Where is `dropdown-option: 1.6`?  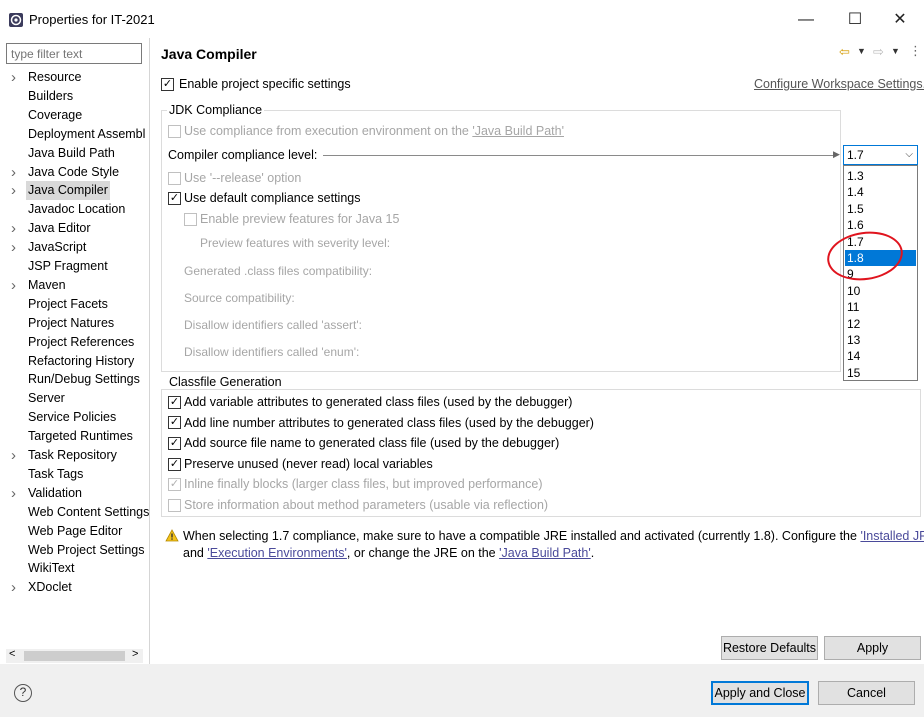 dropdown-option: 1.6 is located at coordinates (880, 225).